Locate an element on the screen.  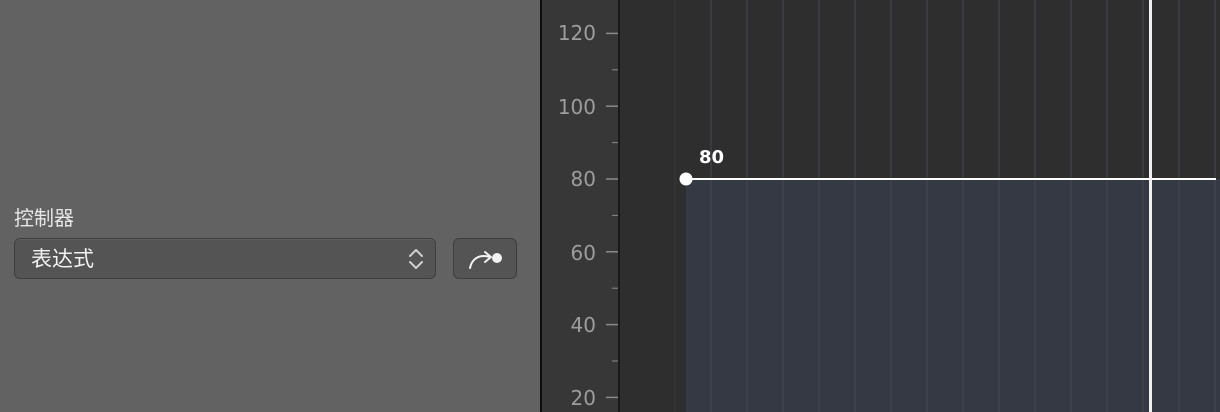
playhead is located at coordinates (1150, 206).